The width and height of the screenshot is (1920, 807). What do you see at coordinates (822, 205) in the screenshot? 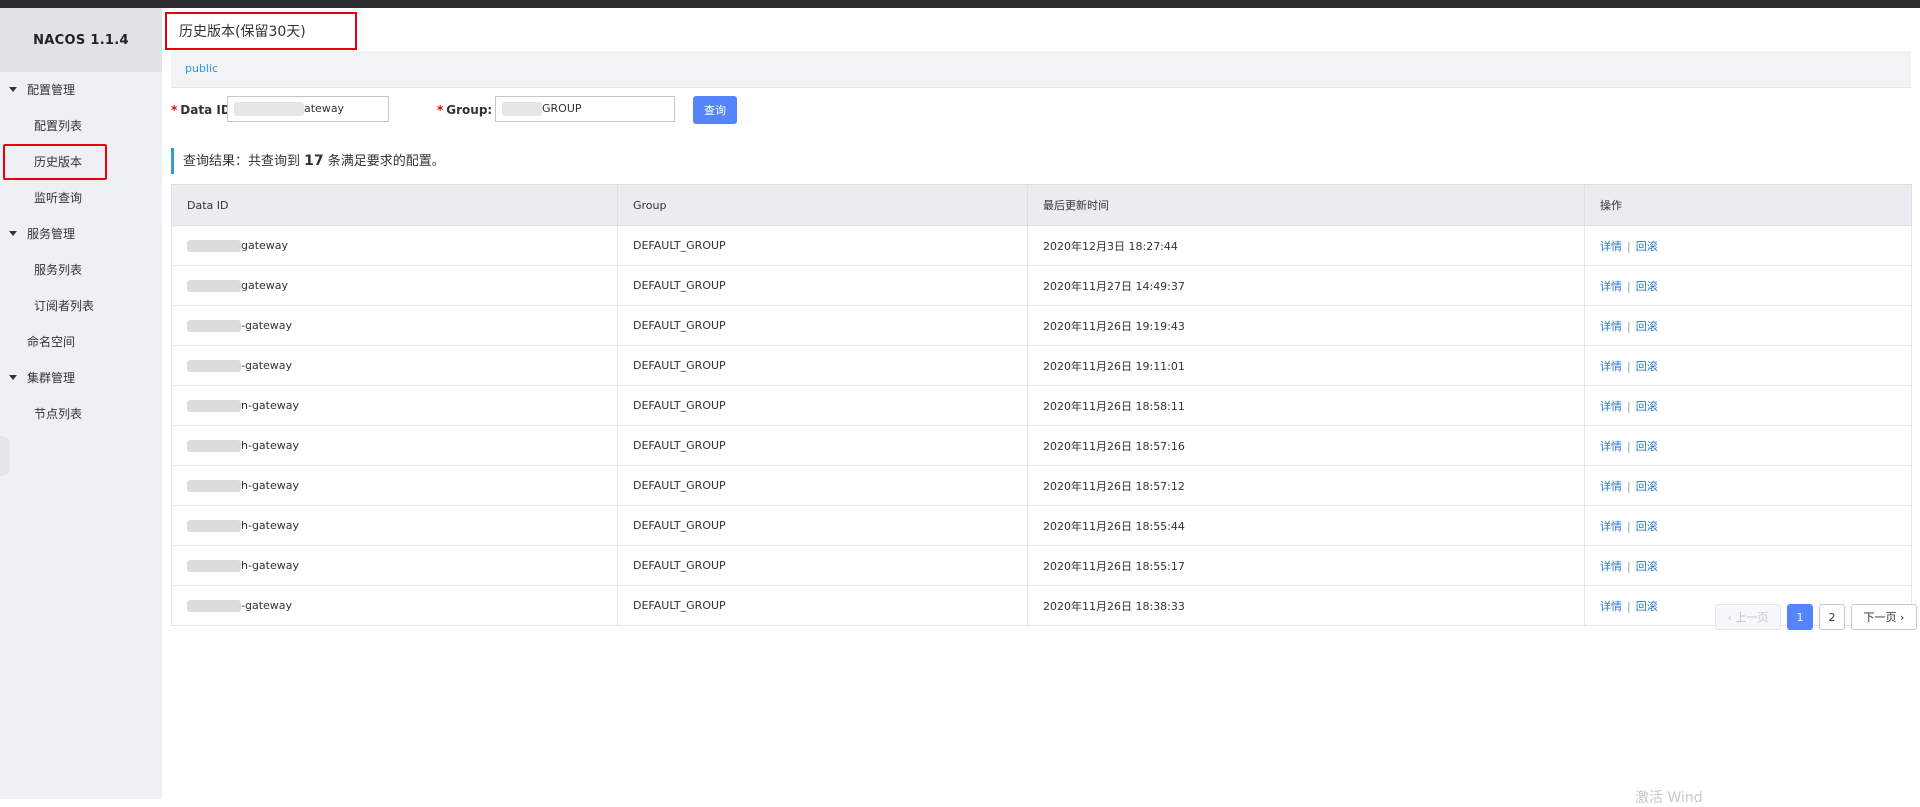
I see `column-header: Group` at bounding box center [822, 205].